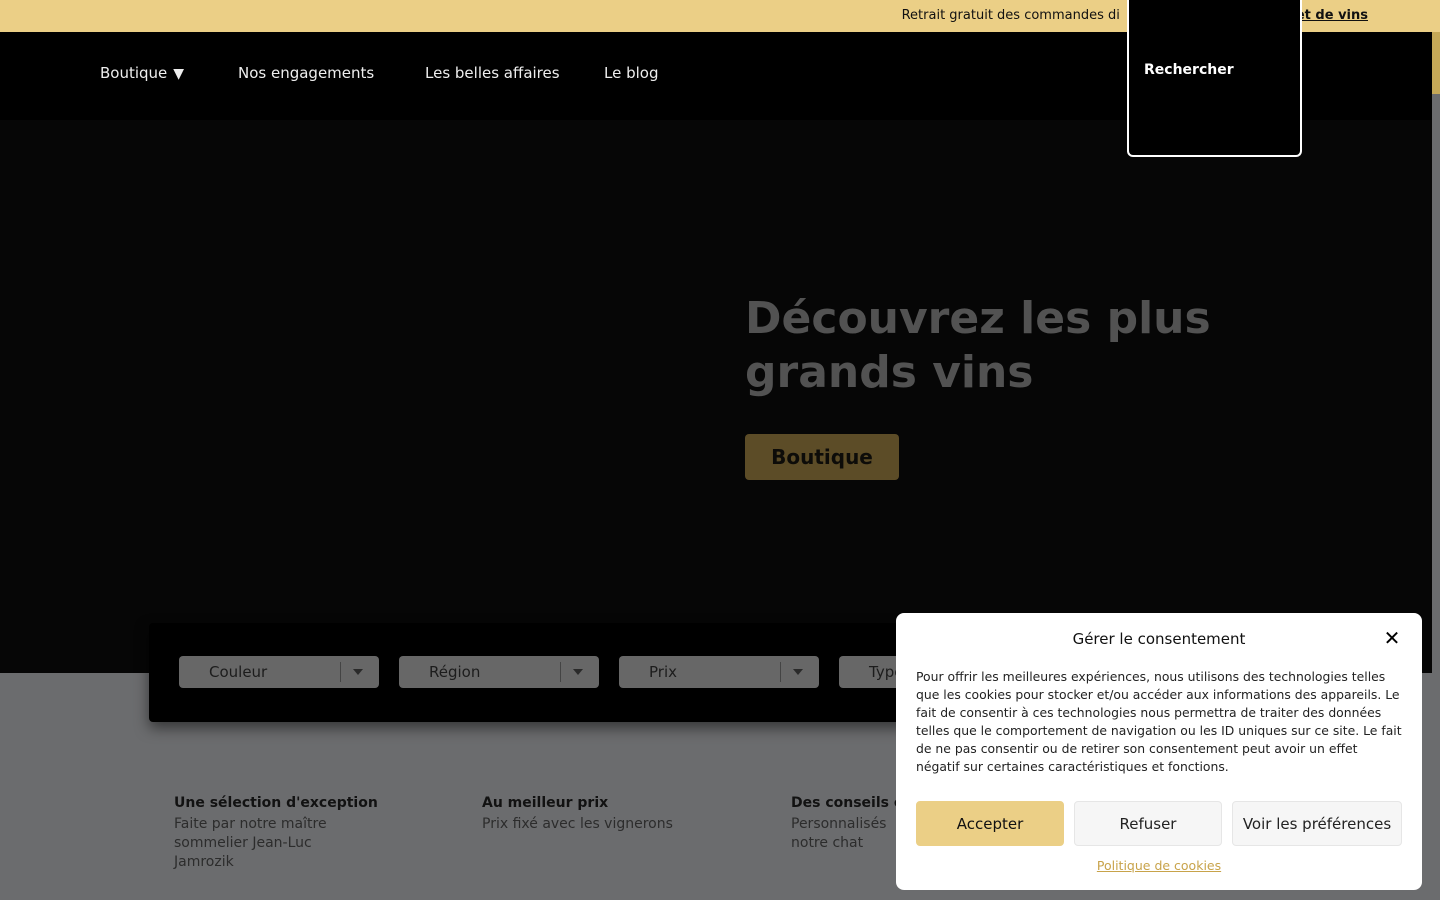 The height and width of the screenshot is (900, 1440). I want to click on filter-region: Région, so click(499, 672).